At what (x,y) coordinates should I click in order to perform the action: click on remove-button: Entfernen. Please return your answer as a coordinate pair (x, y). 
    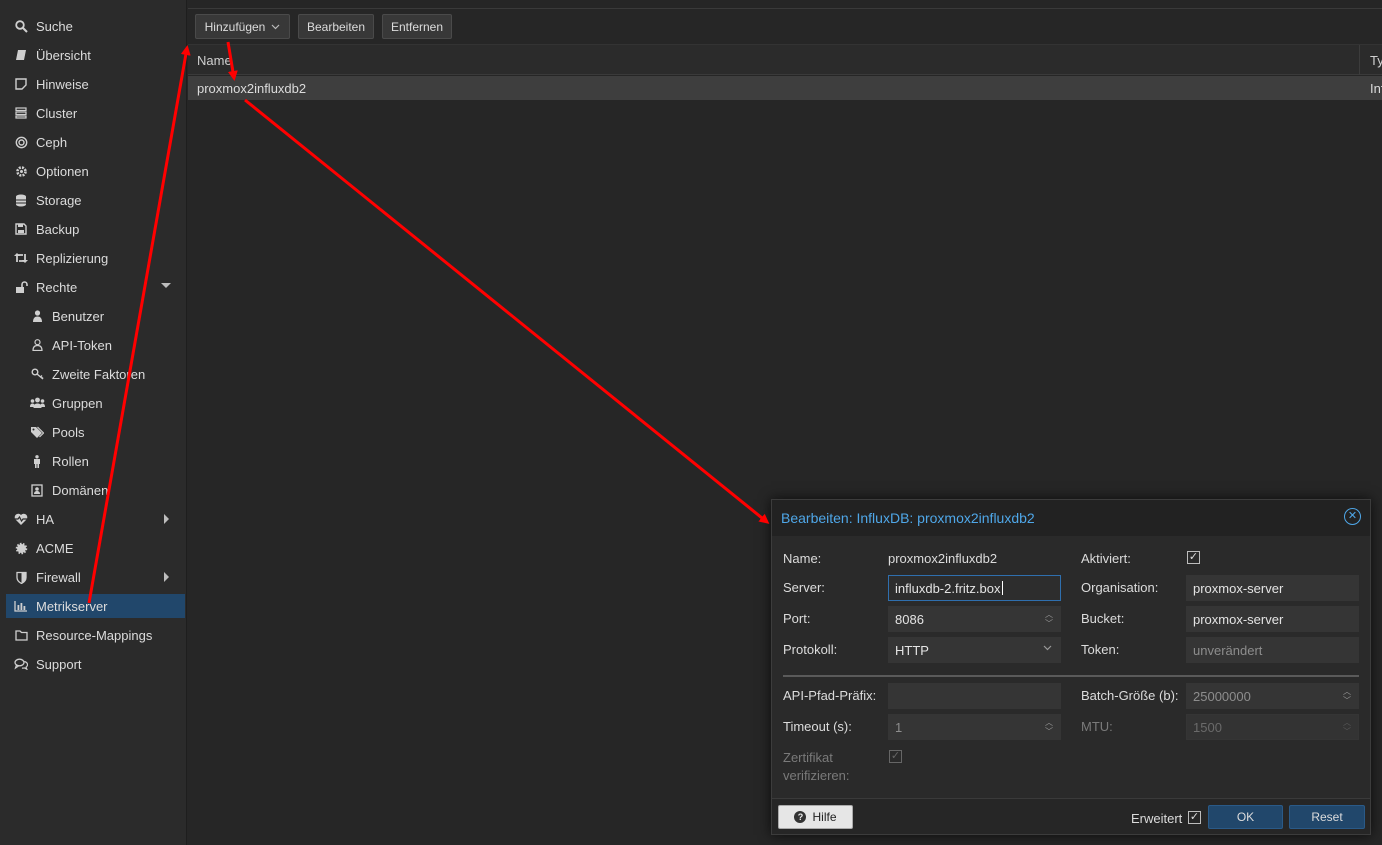
    Looking at the image, I should click on (417, 26).